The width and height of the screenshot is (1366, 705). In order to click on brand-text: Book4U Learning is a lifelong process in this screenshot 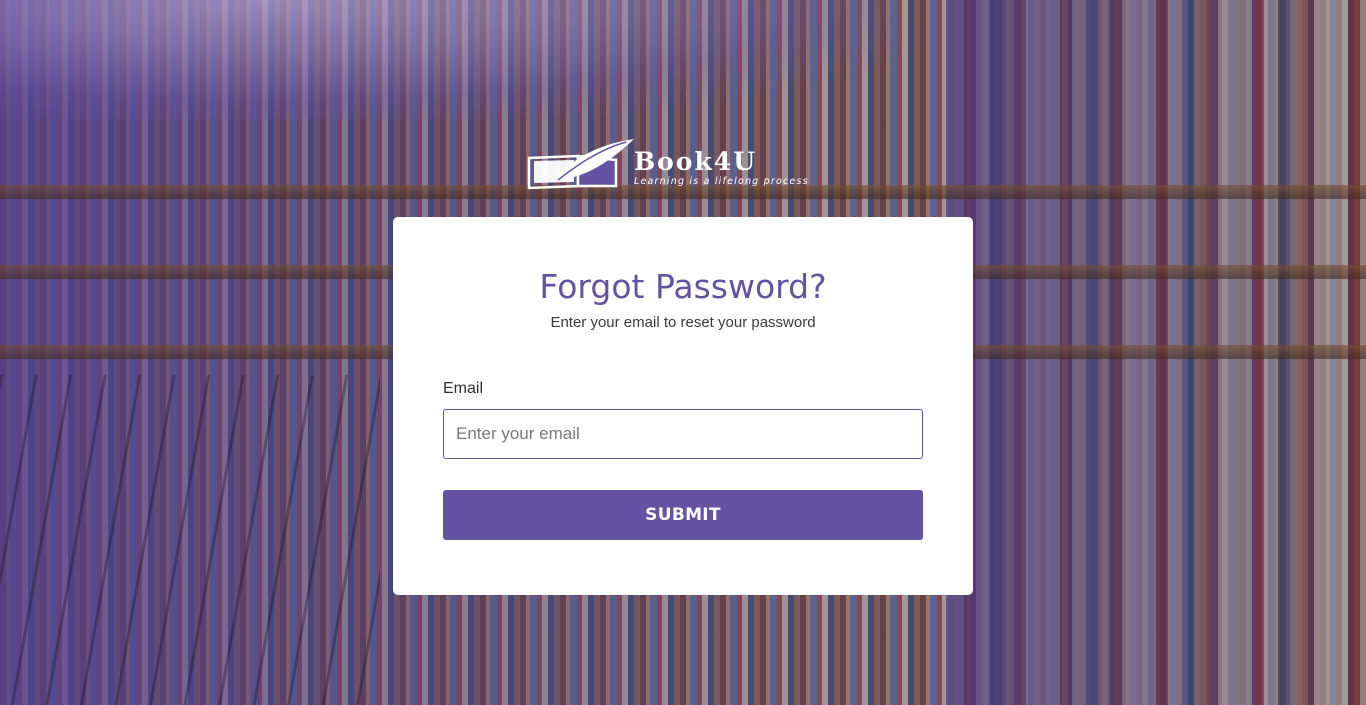, I will do `click(721, 168)`.